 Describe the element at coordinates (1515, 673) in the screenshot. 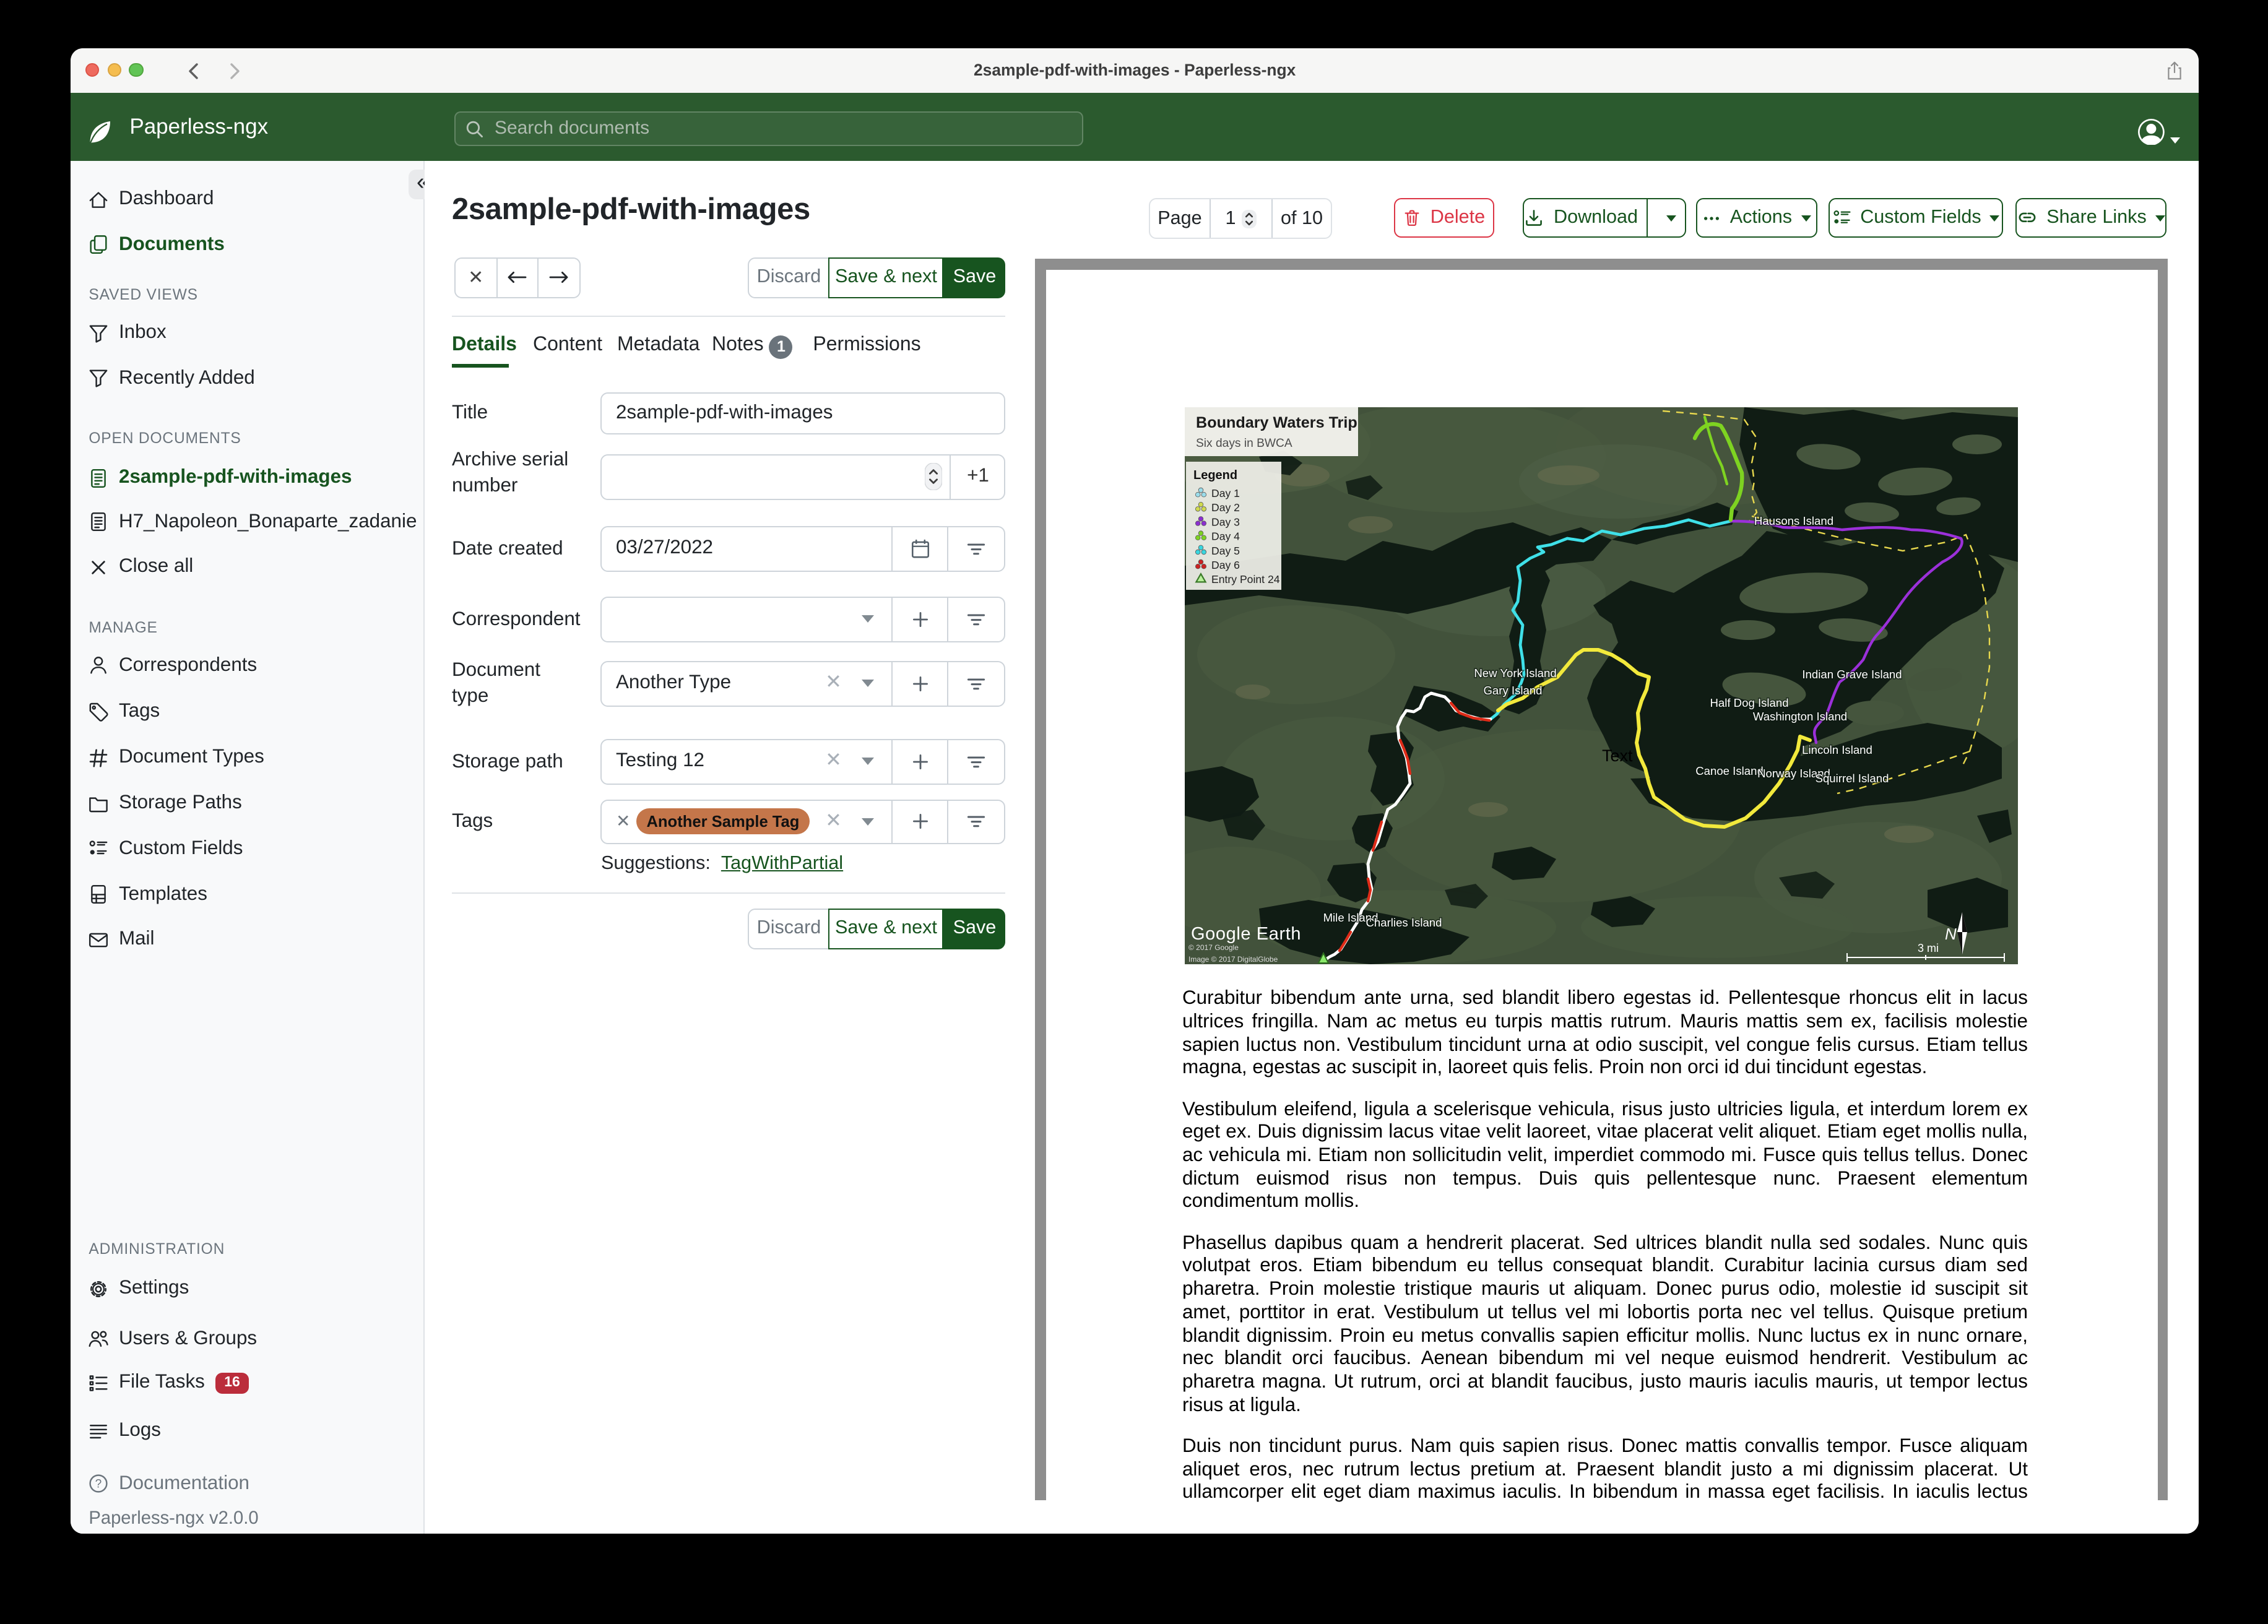

I see `svg-text: New York Island` at that location.